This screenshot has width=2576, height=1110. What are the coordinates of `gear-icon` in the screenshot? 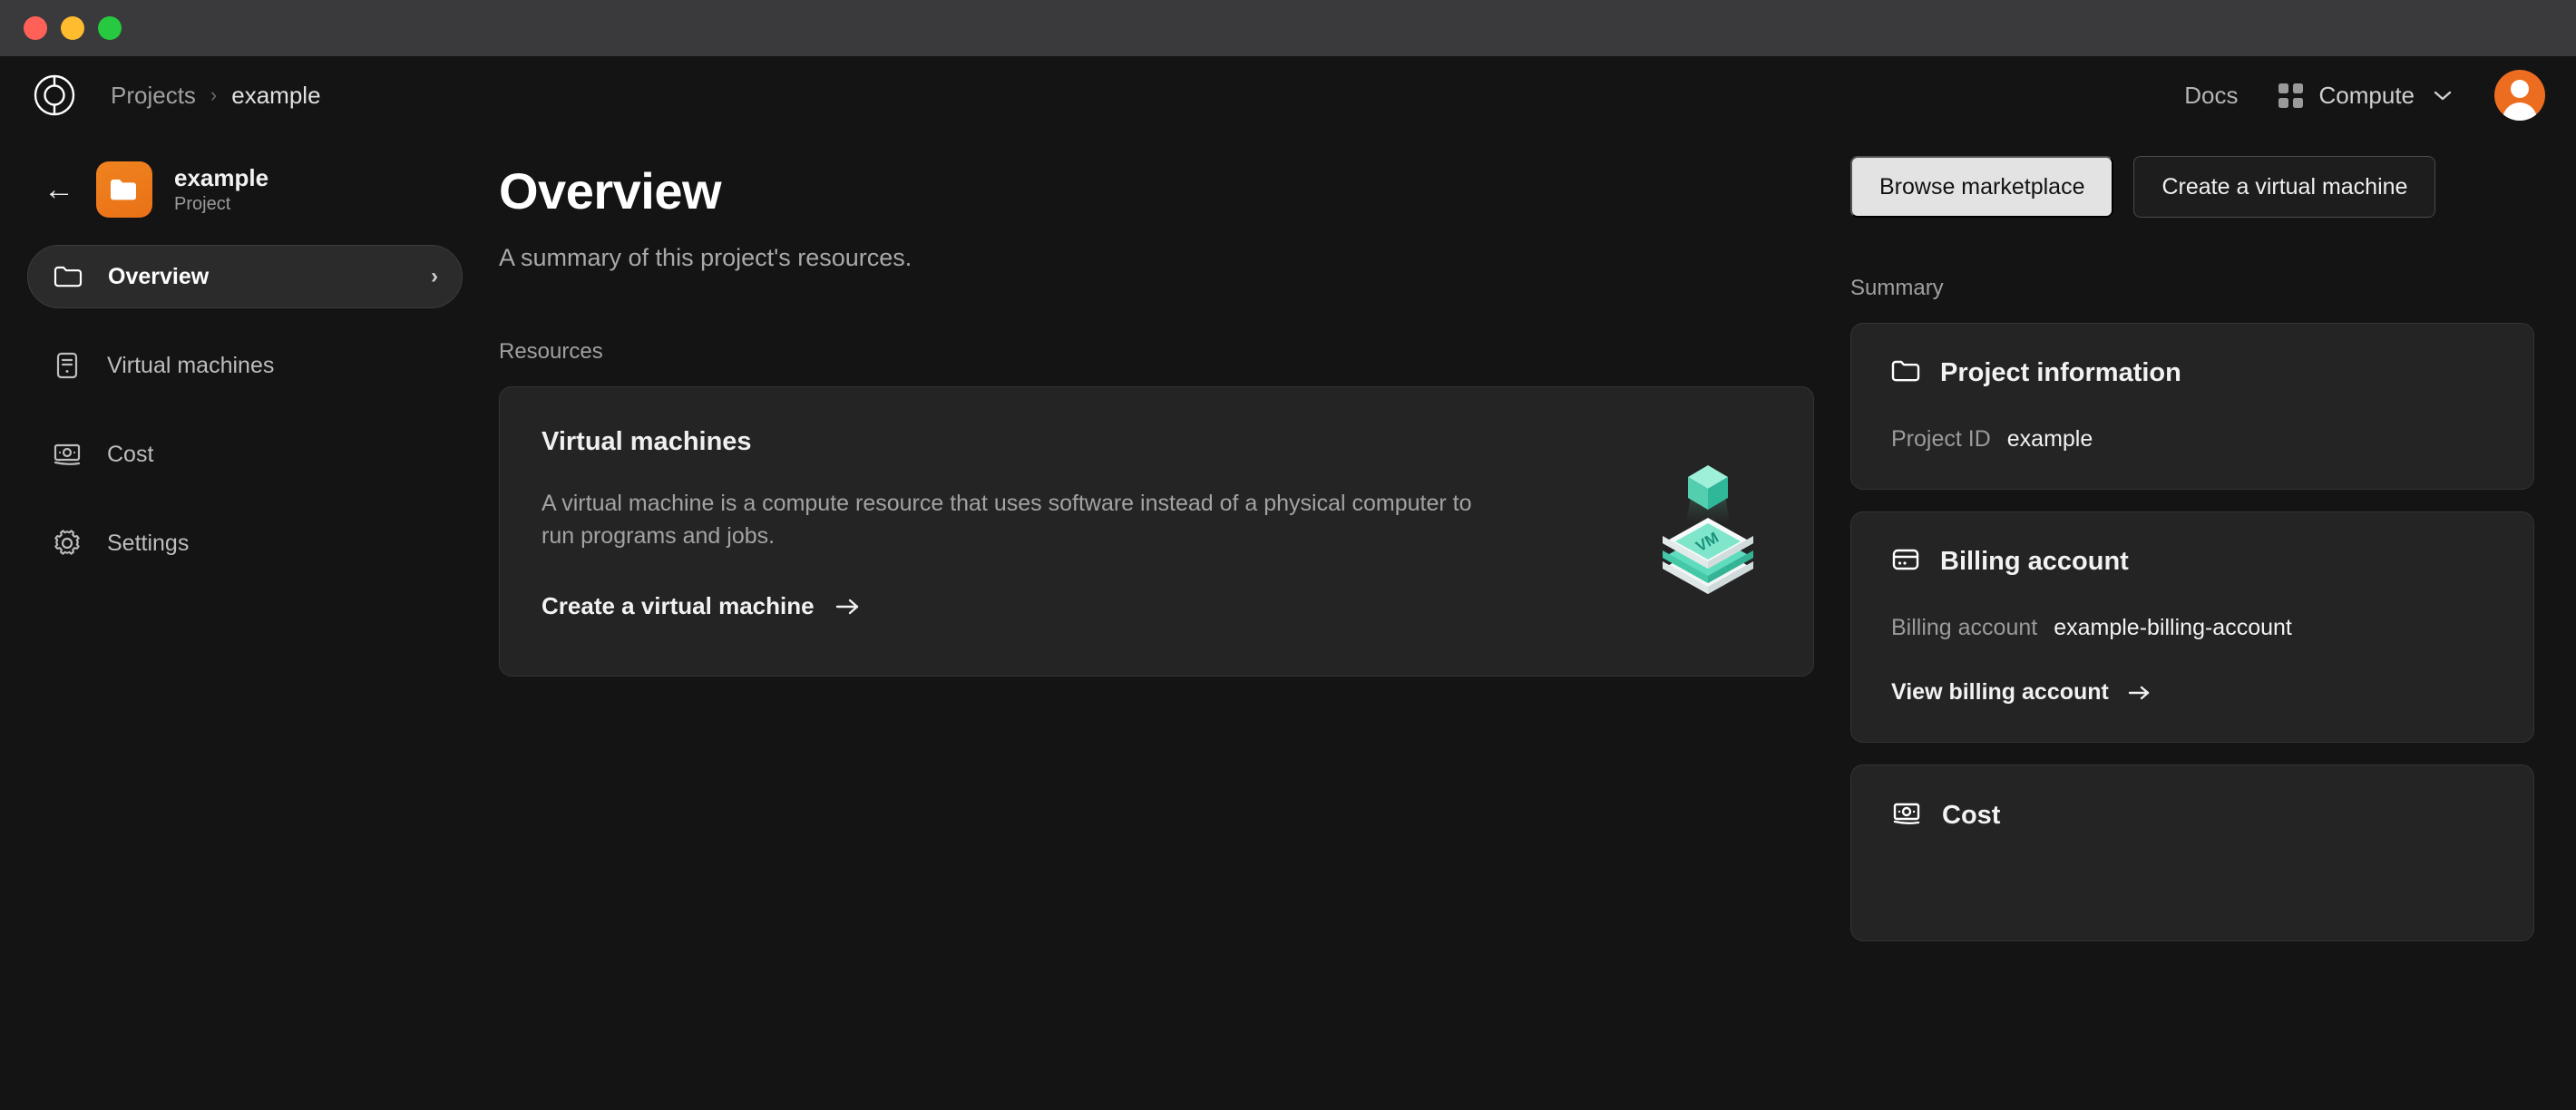 It's located at (67, 543).